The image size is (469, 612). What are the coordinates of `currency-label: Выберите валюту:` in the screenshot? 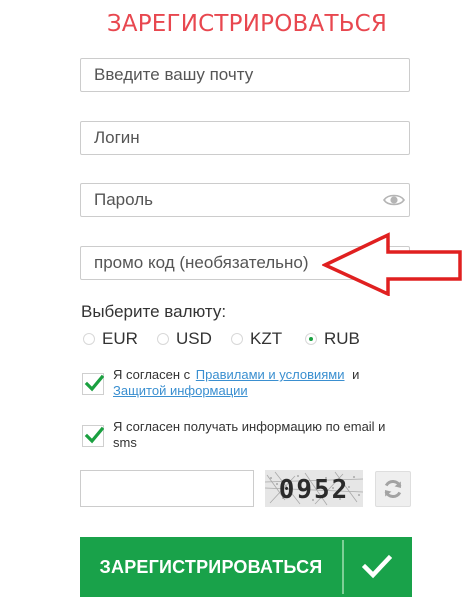 It's located at (154, 311).